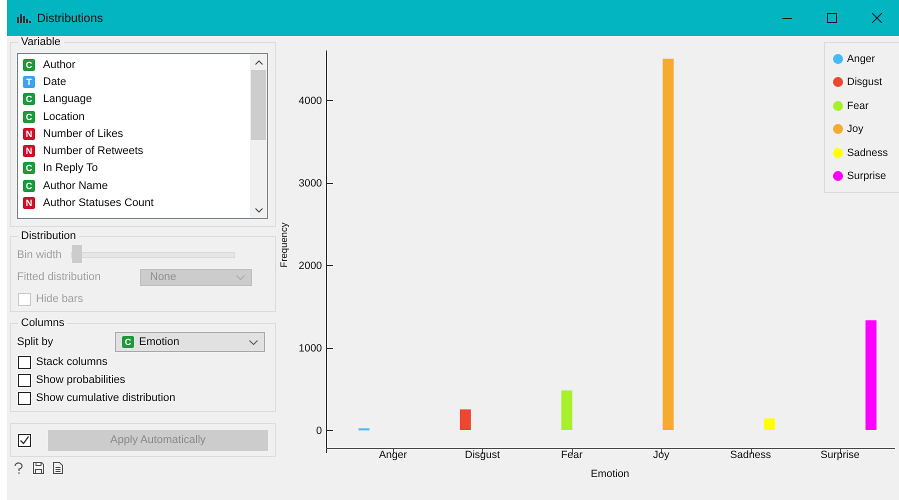  Describe the element at coordinates (572, 455) in the screenshot. I see `category-label: Fear` at that location.